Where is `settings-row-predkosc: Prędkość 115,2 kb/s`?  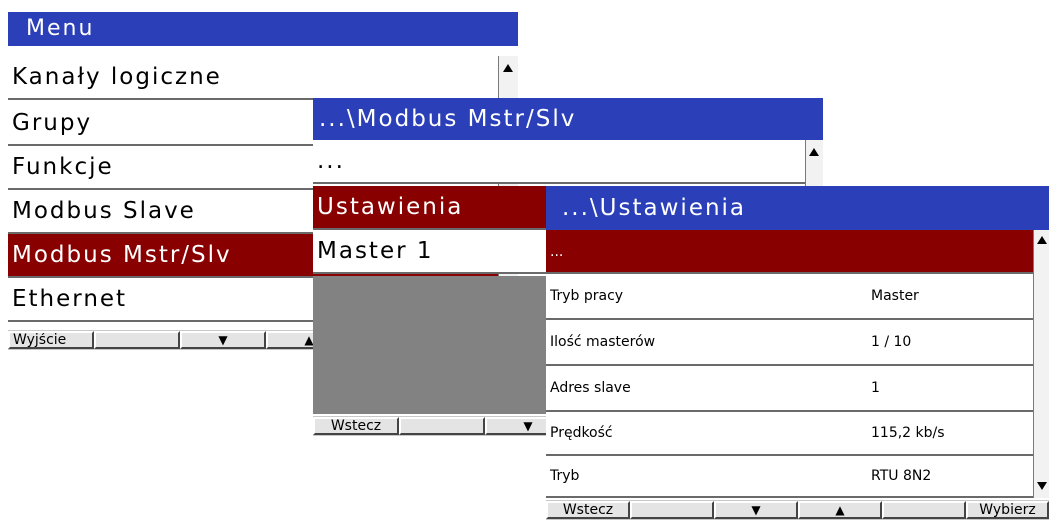 settings-row-predkosc: Prędkość 115,2 kb/s is located at coordinates (789, 434).